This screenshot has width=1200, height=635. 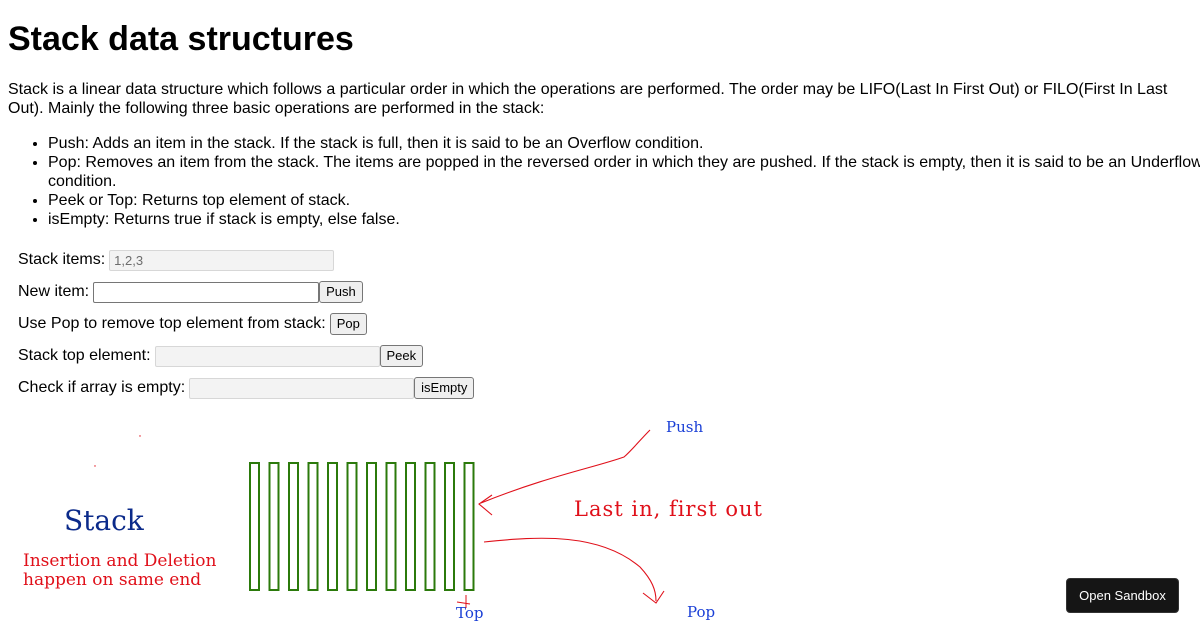 What do you see at coordinates (267, 356) in the screenshot?
I see `stack-top-field` at bounding box center [267, 356].